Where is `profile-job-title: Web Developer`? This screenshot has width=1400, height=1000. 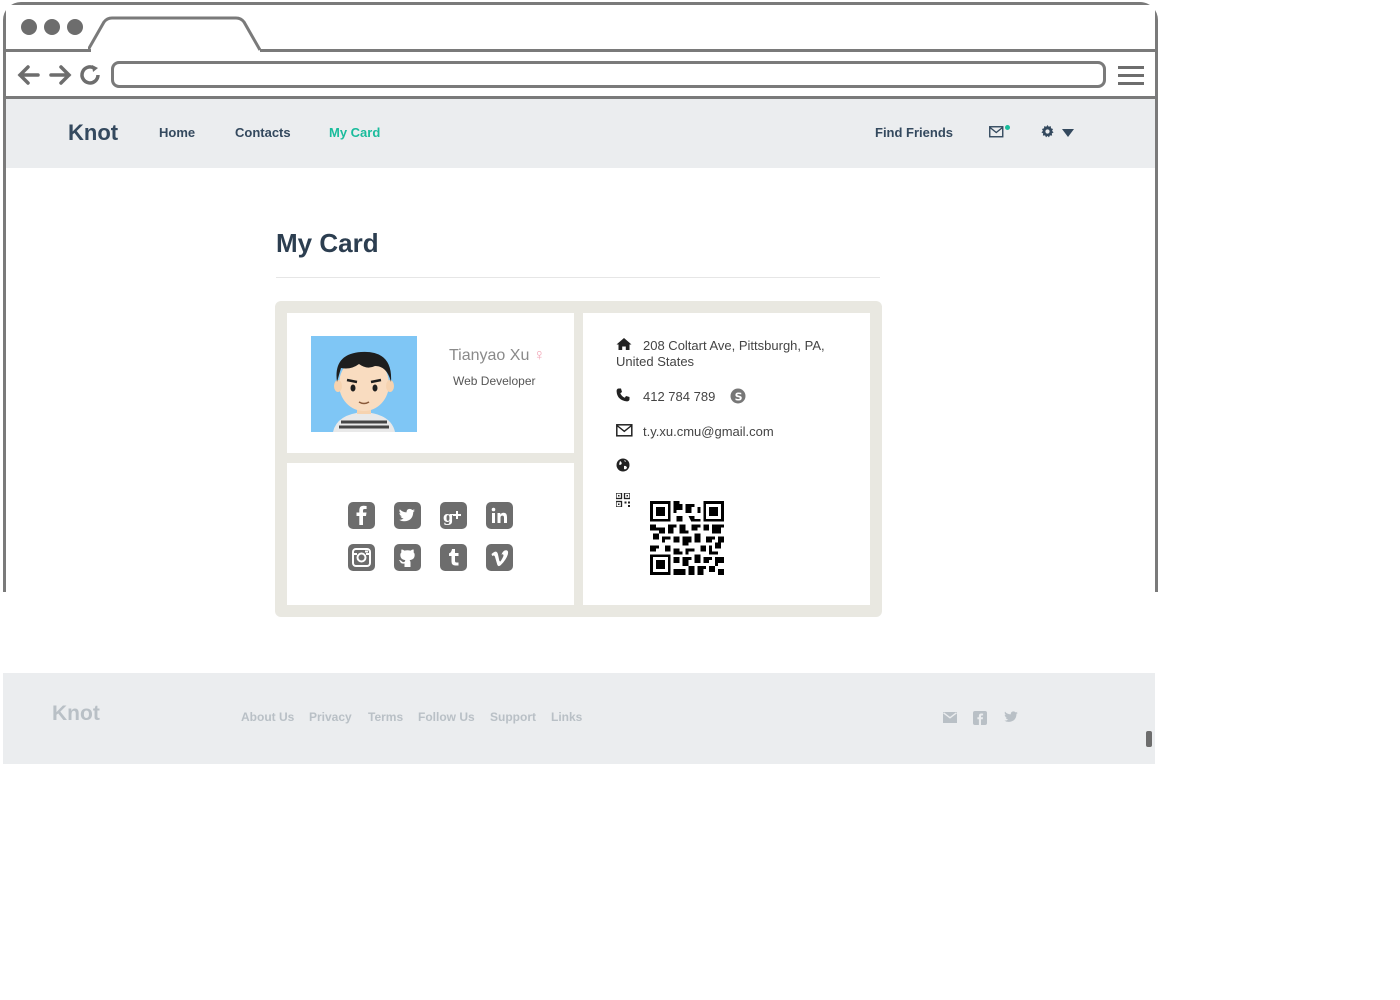 profile-job-title: Web Developer is located at coordinates (494, 381).